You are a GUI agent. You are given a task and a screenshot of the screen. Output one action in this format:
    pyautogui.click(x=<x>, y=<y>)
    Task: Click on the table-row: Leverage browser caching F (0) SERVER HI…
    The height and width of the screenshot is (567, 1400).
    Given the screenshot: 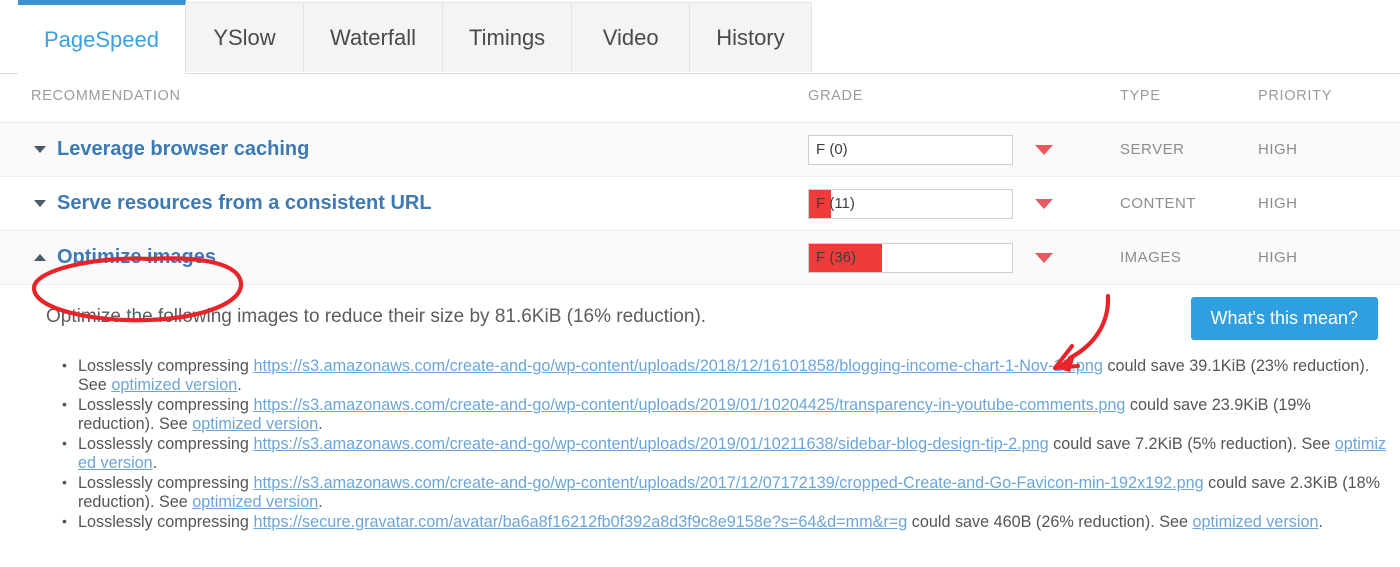 What is the action you would take?
    pyautogui.click(x=700, y=150)
    